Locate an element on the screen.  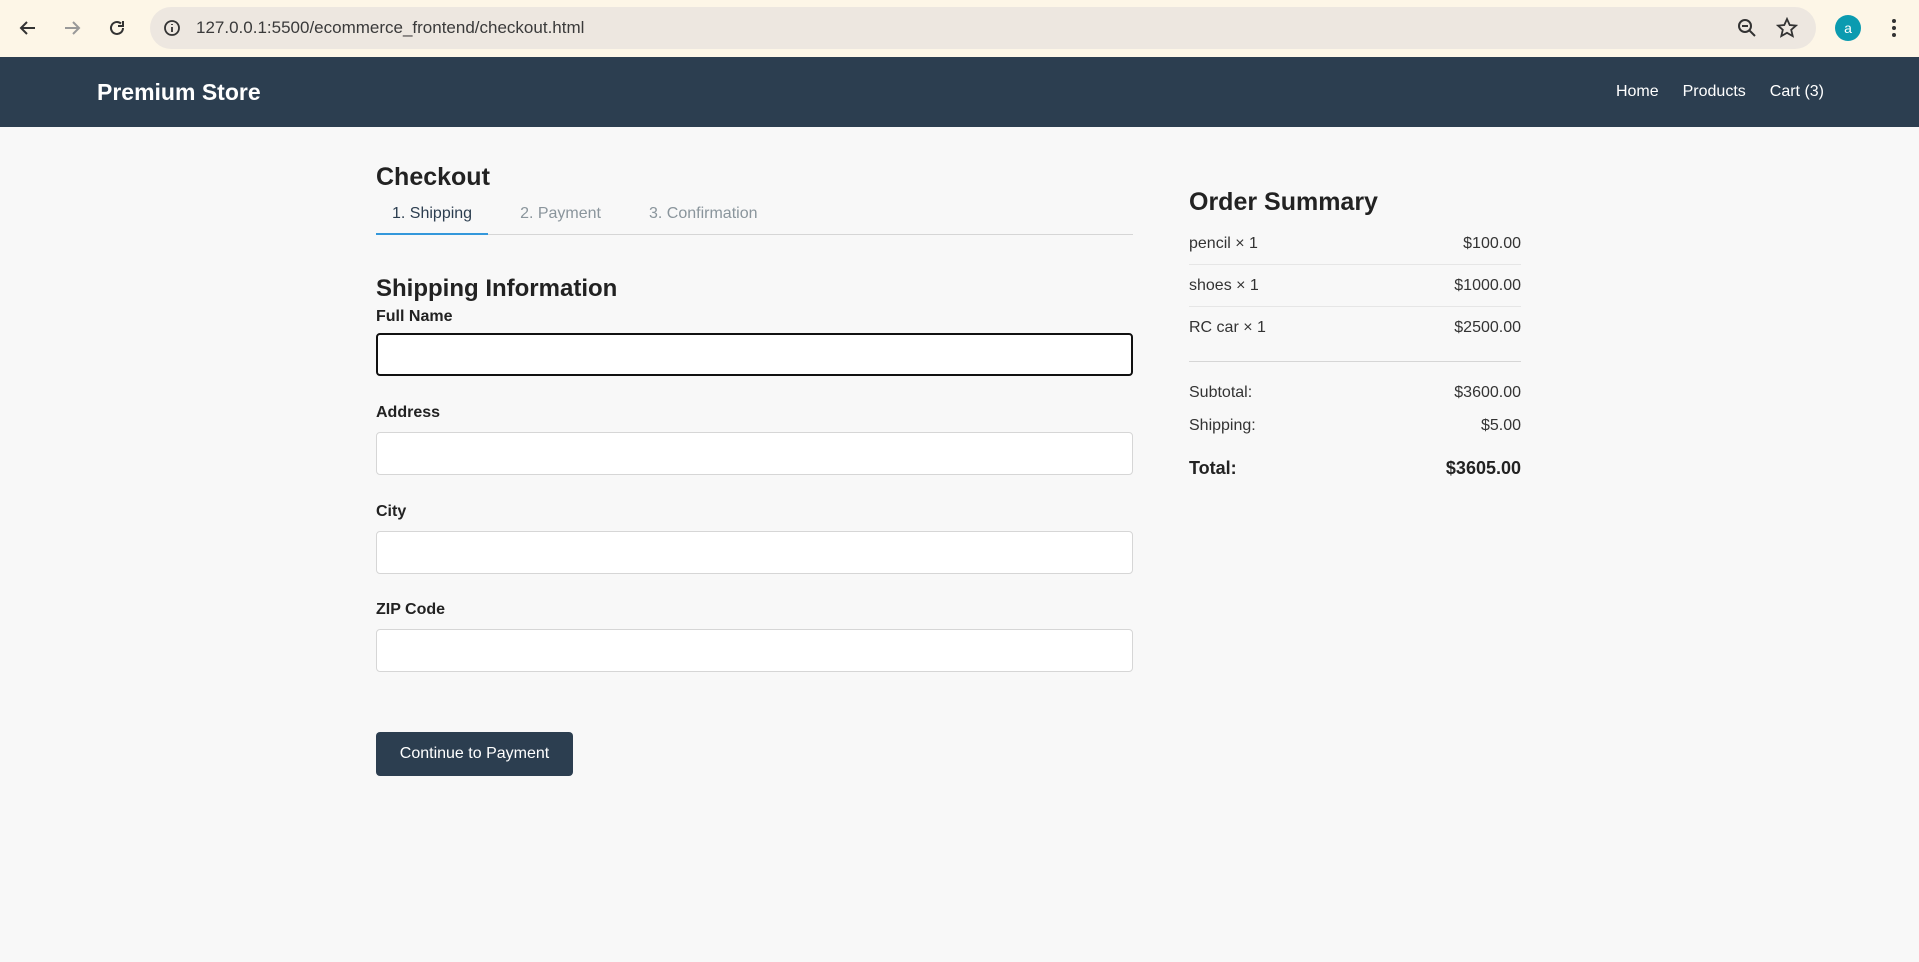
bookmark-star-icon is located at coordinates (1787, 27).